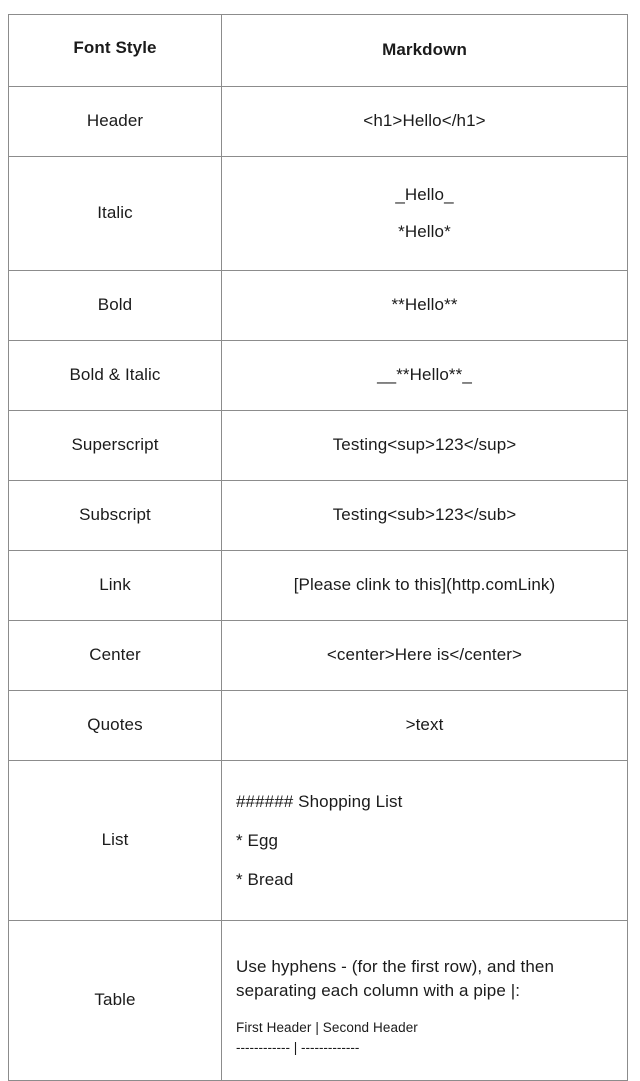  What do you see at coordinates (298, 1047) in the screenshot?
I see `code-line: ------------ | -------------` at bounding box center [298, 1047].